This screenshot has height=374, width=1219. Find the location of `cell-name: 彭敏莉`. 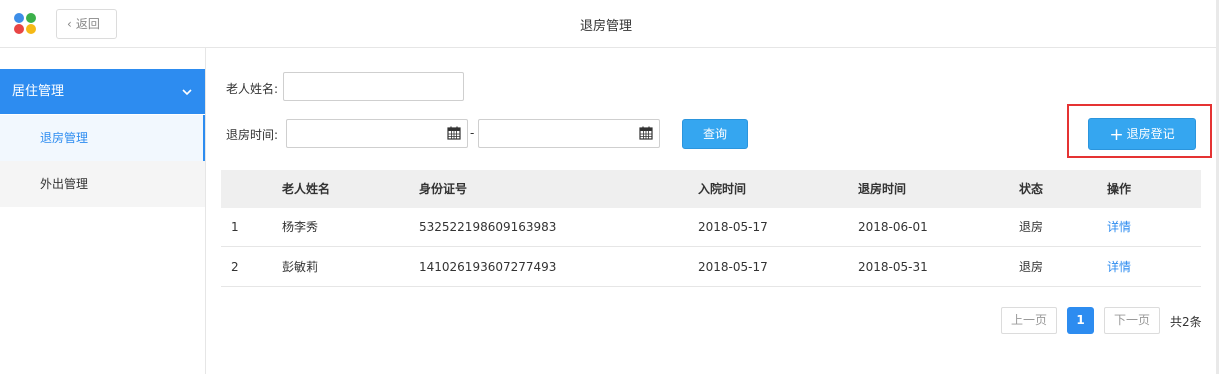

cell-name: 彭敏莉 is located at coordinates (300, 267).